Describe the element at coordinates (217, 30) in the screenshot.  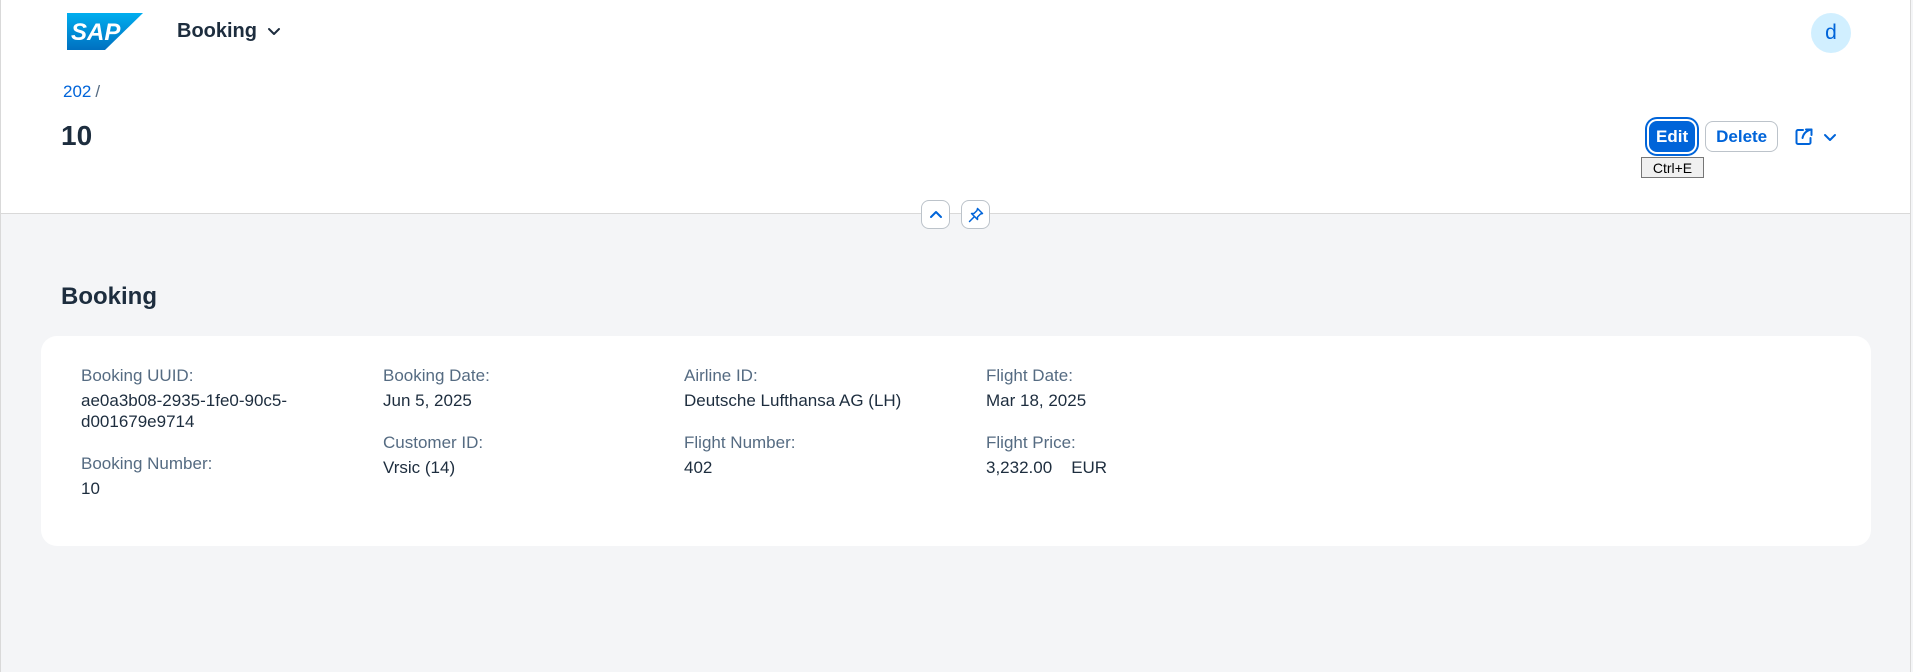
I see `app-title: Booking` at that location.